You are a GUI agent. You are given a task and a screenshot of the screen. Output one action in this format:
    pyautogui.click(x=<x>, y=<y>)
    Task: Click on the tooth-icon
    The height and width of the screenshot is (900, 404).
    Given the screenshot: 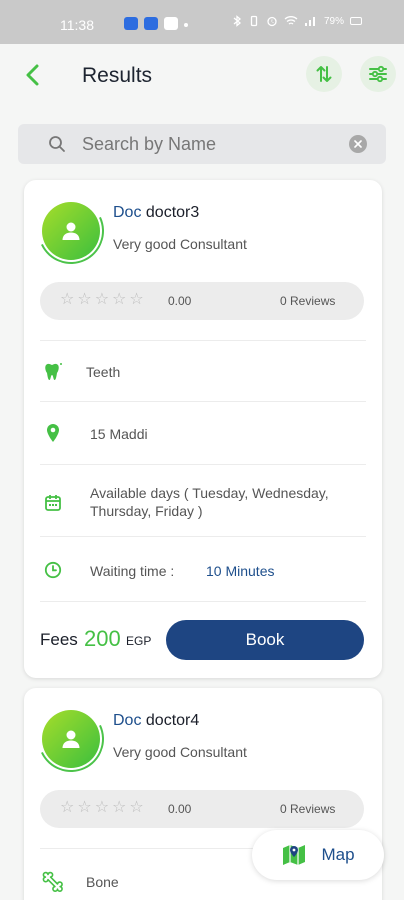 What is the action you would take?
    pyautogui.click(x=53, y=372)
    